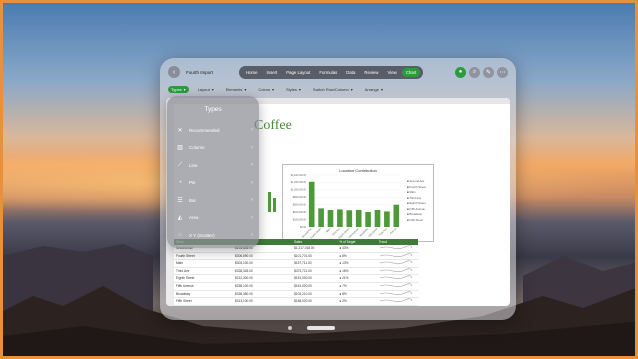  Describe the element at coordinates (214, 130) in the screenshot. I see `chart-type-recommended: ✕ Recommended ›` at that location.